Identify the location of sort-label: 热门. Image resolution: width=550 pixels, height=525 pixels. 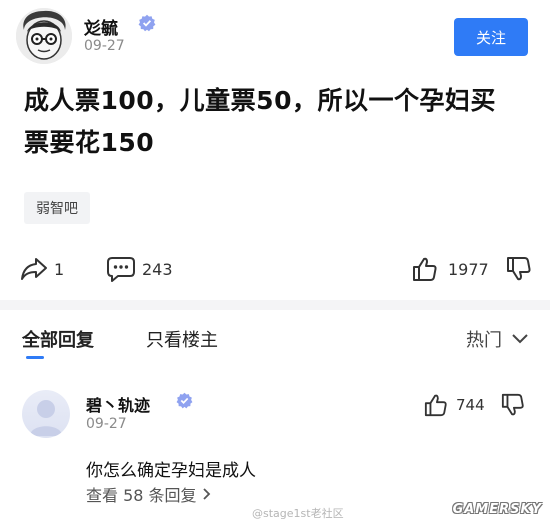
(484, 340).